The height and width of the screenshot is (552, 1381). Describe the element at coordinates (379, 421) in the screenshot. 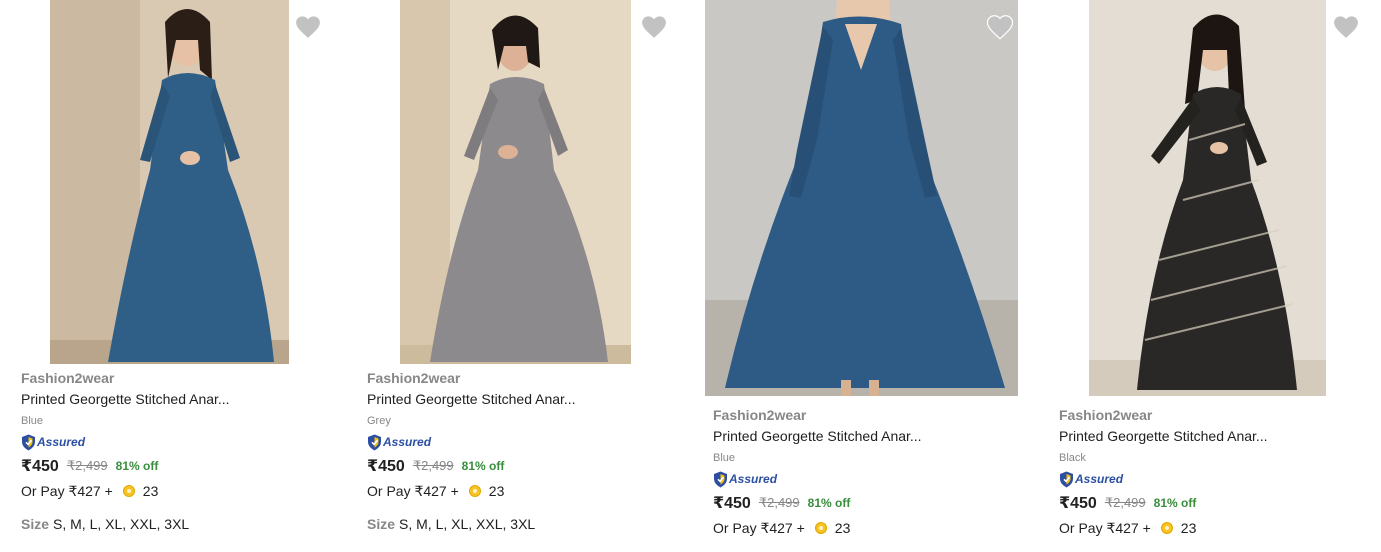

I see `product-color: Grey` at that location.